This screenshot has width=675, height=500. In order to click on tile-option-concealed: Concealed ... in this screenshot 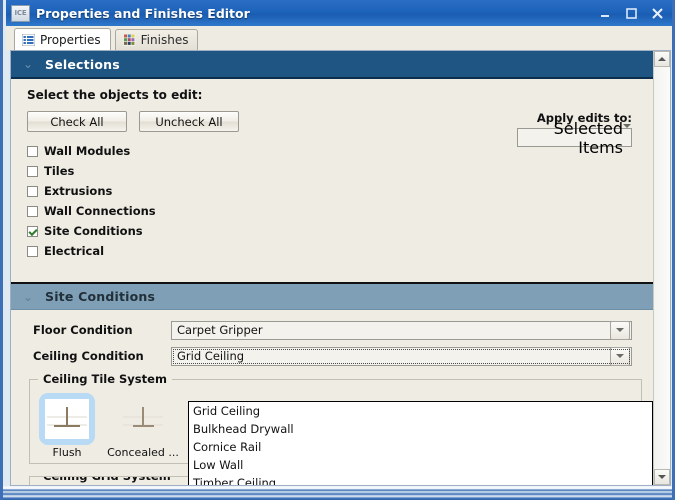, I will do `click(143, 426)`.